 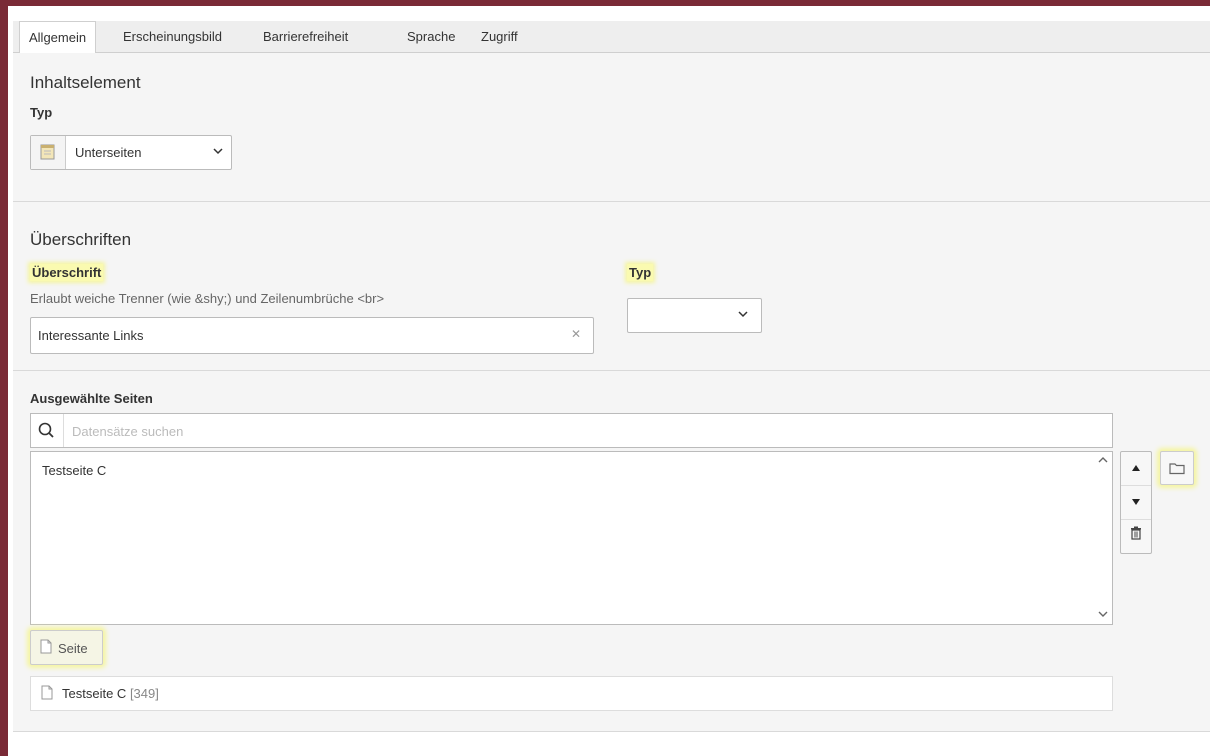 I want to click on section-title-content-element: Inhaltselement, so click(x=85, y=82).